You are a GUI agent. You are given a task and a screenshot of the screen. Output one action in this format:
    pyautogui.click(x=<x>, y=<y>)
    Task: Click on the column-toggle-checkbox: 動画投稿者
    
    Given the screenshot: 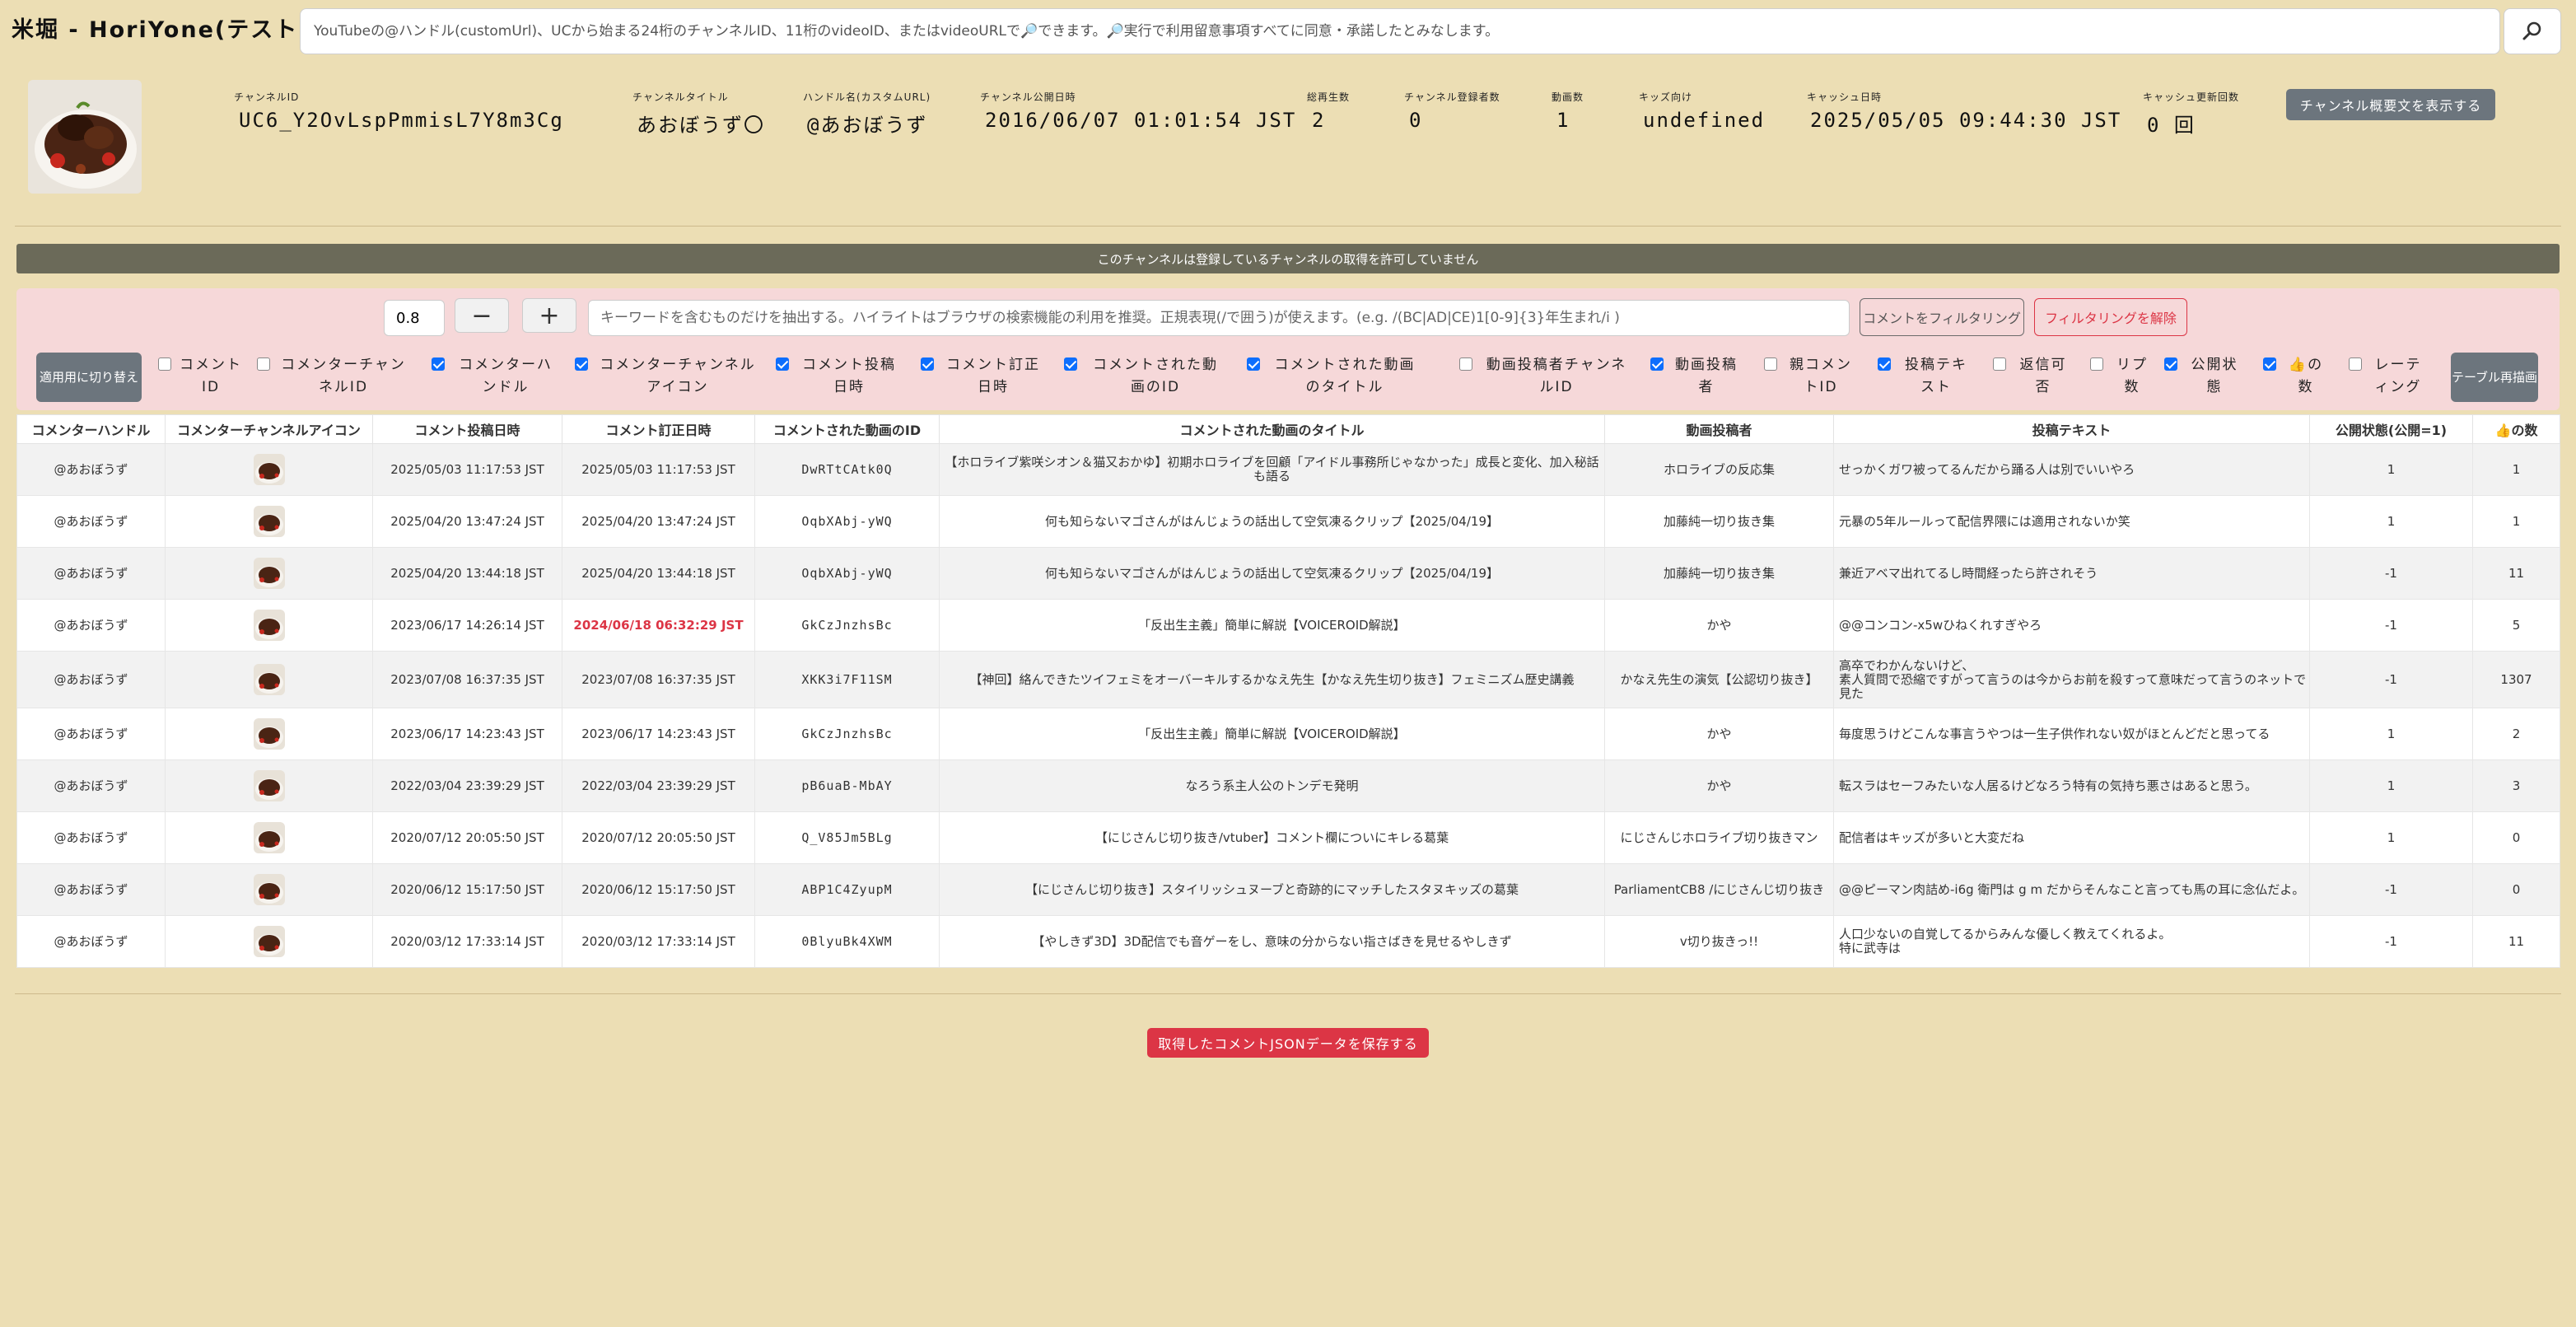 What is the action you would take?
    pyautogui.click(x=1695, y=376)
    